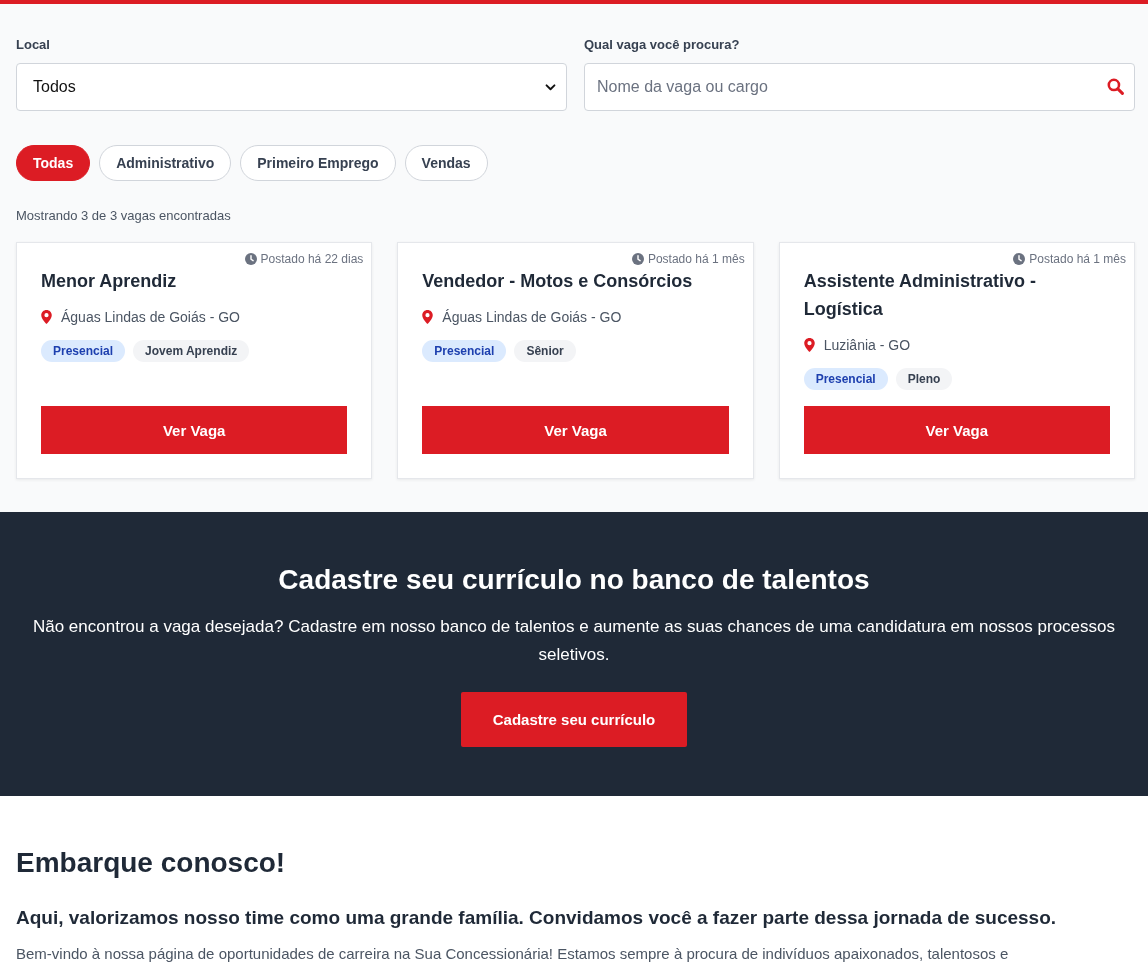 This screenshot has width=1148, height=966. I want to click on search-field: Nome da vaga ou cargo, so click(859, 87).